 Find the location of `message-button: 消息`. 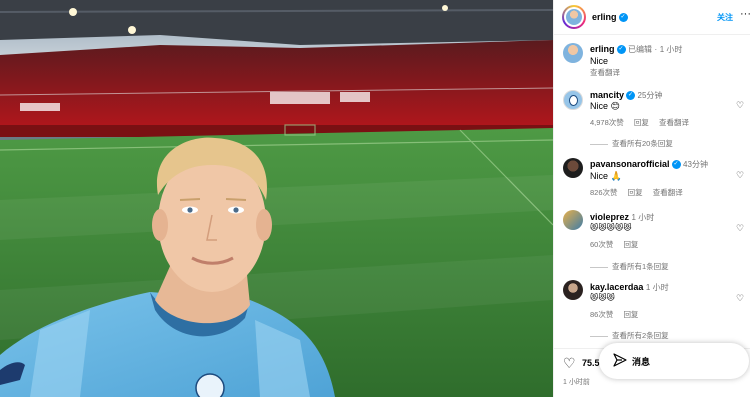

message-button: 消息 is located at coordinates (674, 361).